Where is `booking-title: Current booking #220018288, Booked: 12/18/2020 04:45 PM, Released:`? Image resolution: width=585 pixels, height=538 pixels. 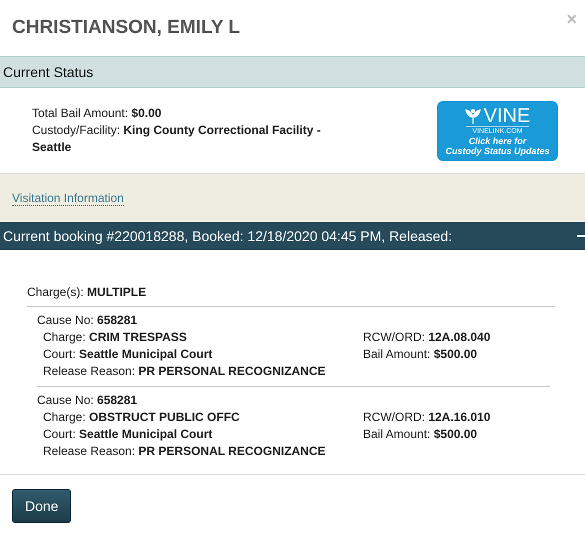 booking-title: Current booking #220018288, Booked: 12/18/2020 04:45 PM, Released: is located at coordinates (227, 236).